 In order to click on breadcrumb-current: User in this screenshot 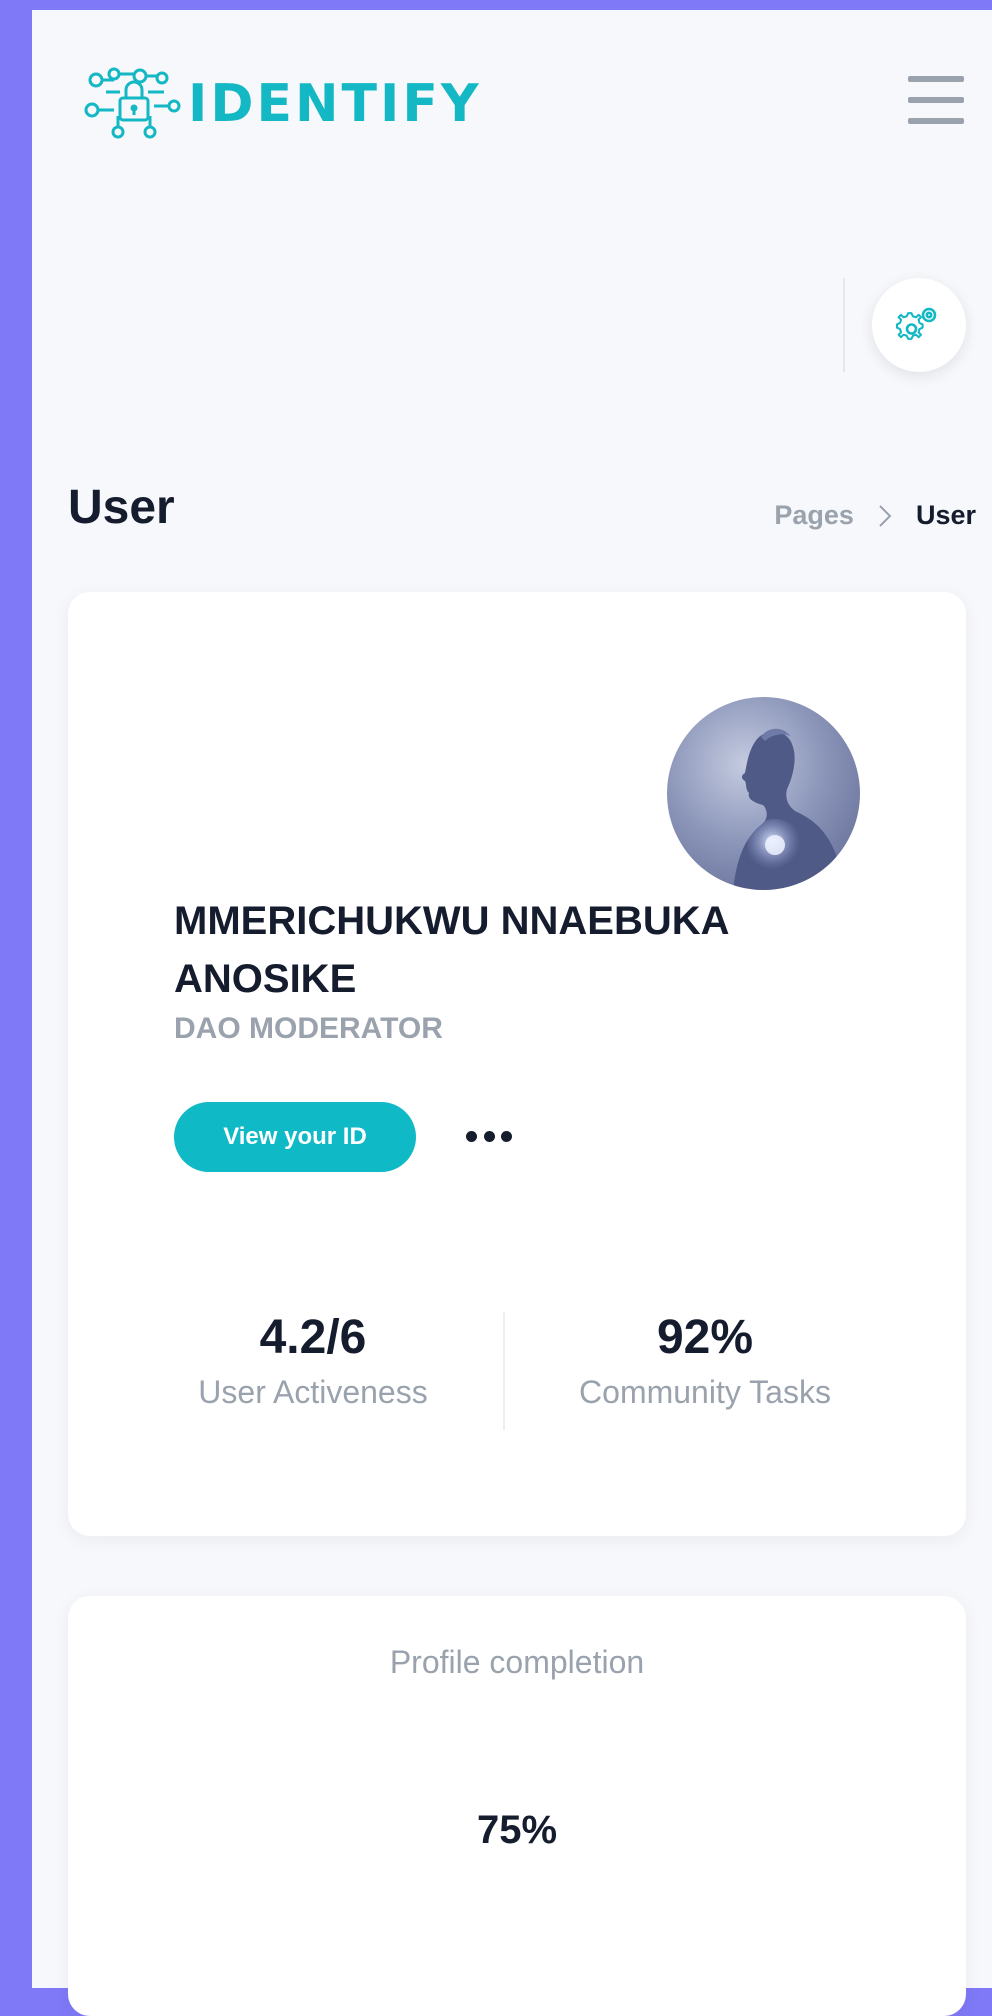, I will do `click(945, 515)`.